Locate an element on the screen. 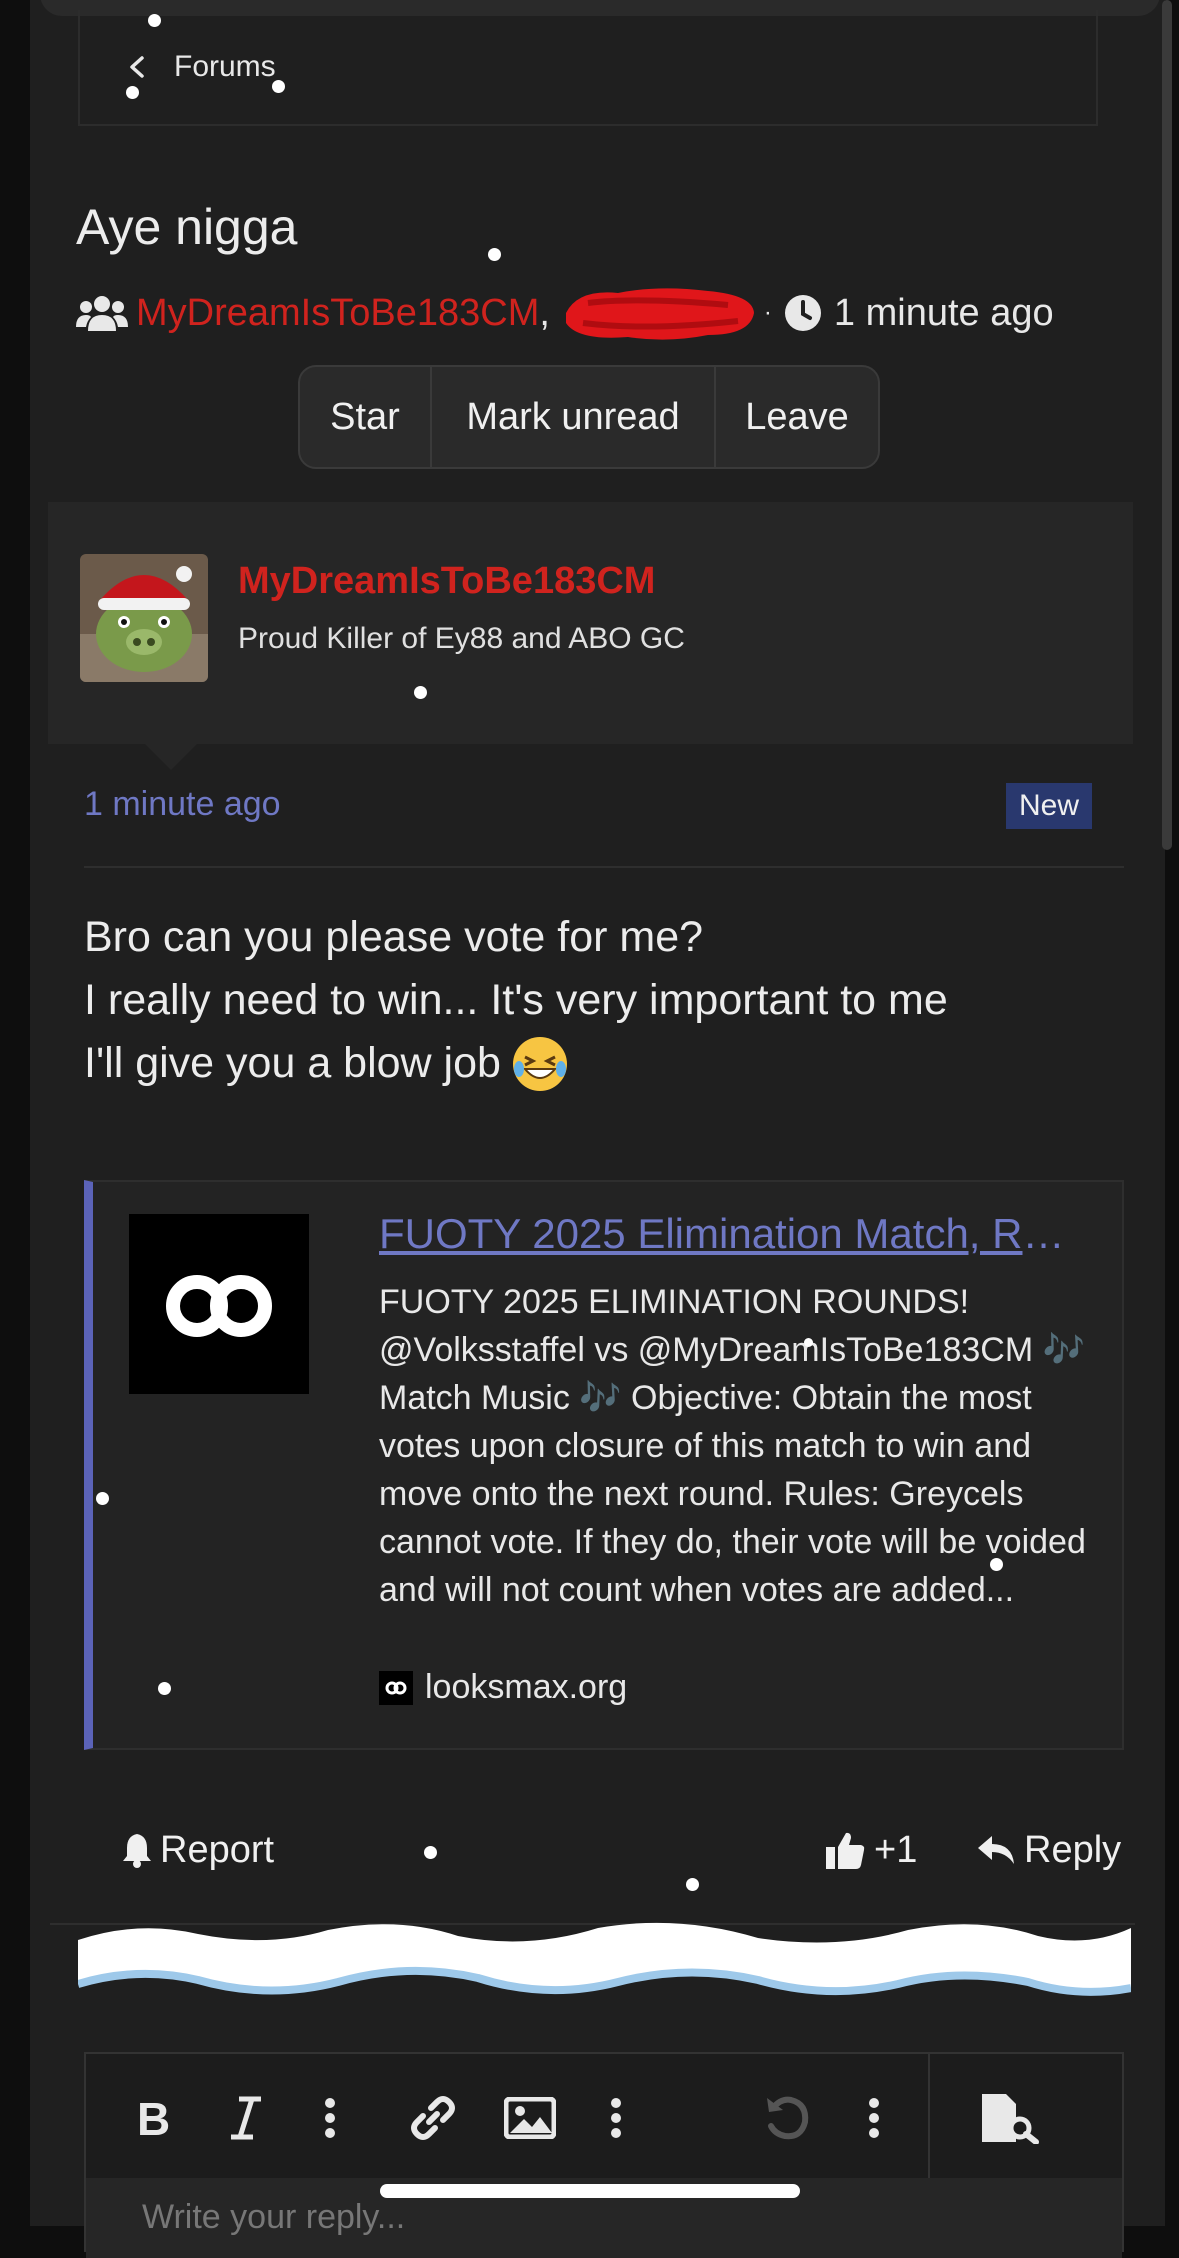 Image resolution: width=1179 pixels, height=2258 pixels. thread-author-link: MyDreamIsToBe183CM is located at coordinates (337, 313).